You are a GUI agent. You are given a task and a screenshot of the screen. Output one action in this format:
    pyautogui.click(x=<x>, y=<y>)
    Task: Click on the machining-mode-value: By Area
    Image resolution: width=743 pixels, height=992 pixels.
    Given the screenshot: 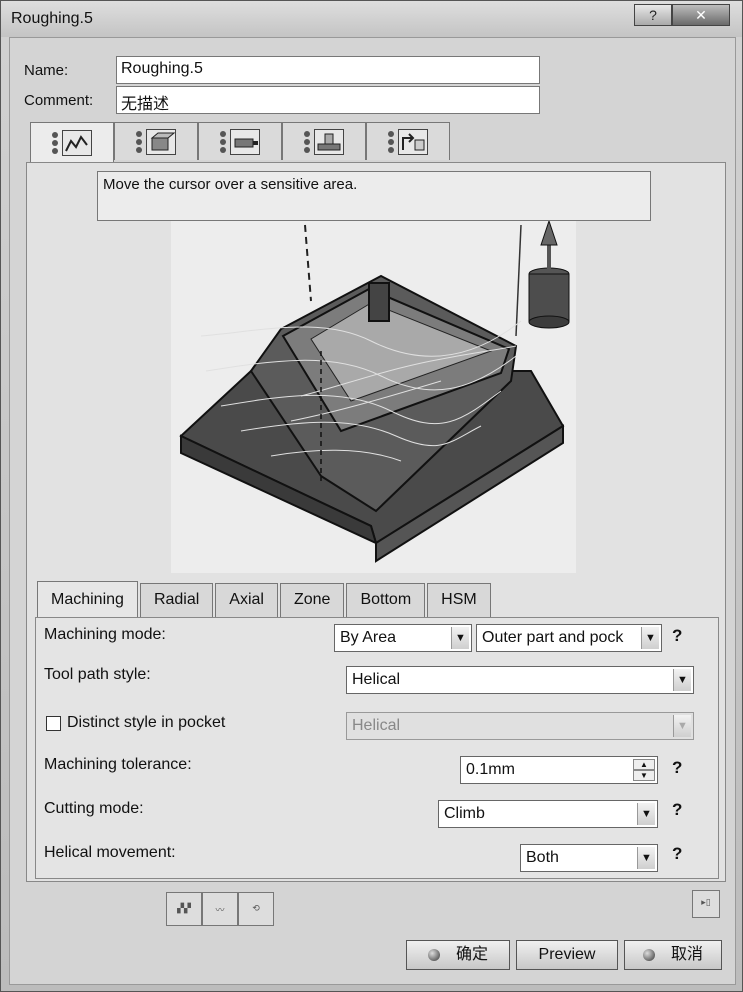 What is the action you would take?
    pyautogui.click(x=368, y=637)
    